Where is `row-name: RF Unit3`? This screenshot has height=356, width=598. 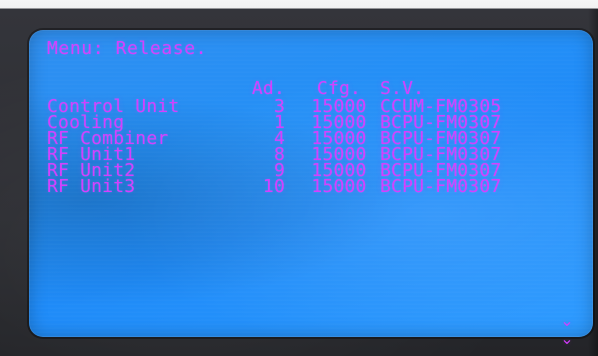
row-name: RF Unit3 is located at coordinates (91, 186).